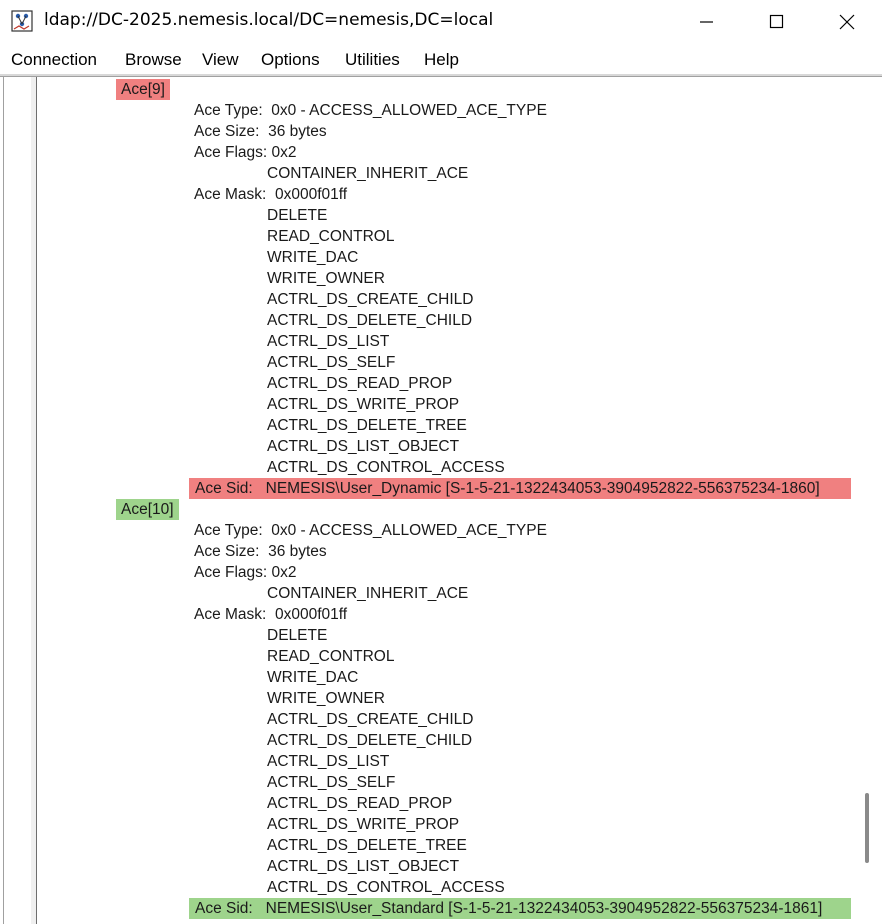  I want to click on minimize-button, so click(707, 22).